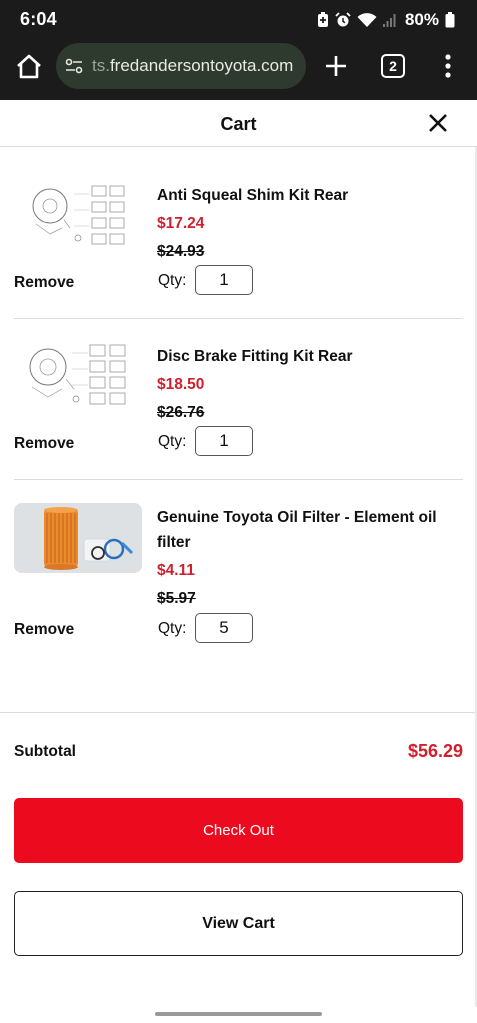  What do you see at coordinates (450, 20) in the screenshot?
I see `battery-icon` at bounding box center [450, 20].